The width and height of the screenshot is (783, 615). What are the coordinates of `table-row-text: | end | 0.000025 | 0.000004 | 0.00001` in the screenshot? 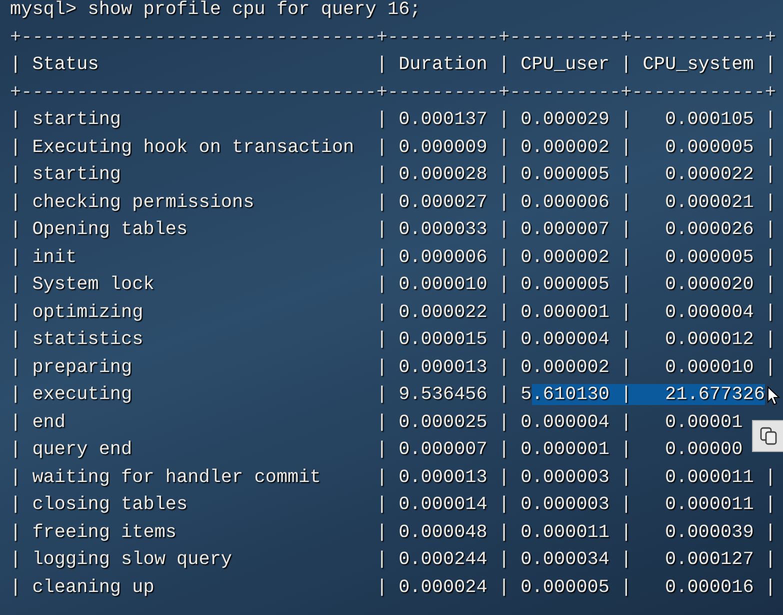 It's located at (376, 422).